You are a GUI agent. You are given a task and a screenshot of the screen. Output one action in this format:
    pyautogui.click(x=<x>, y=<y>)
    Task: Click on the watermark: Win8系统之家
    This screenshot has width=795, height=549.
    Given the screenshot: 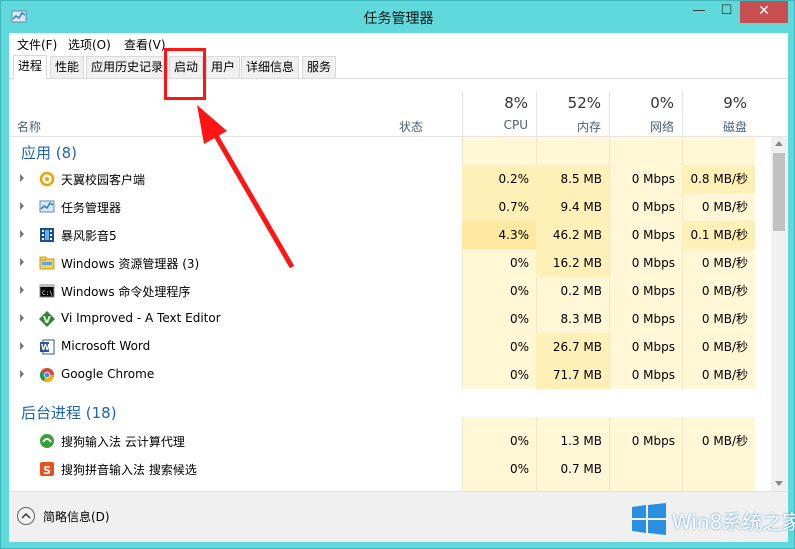 What is the action you would take?
    pyautogui.click(x=713, y=521)
    